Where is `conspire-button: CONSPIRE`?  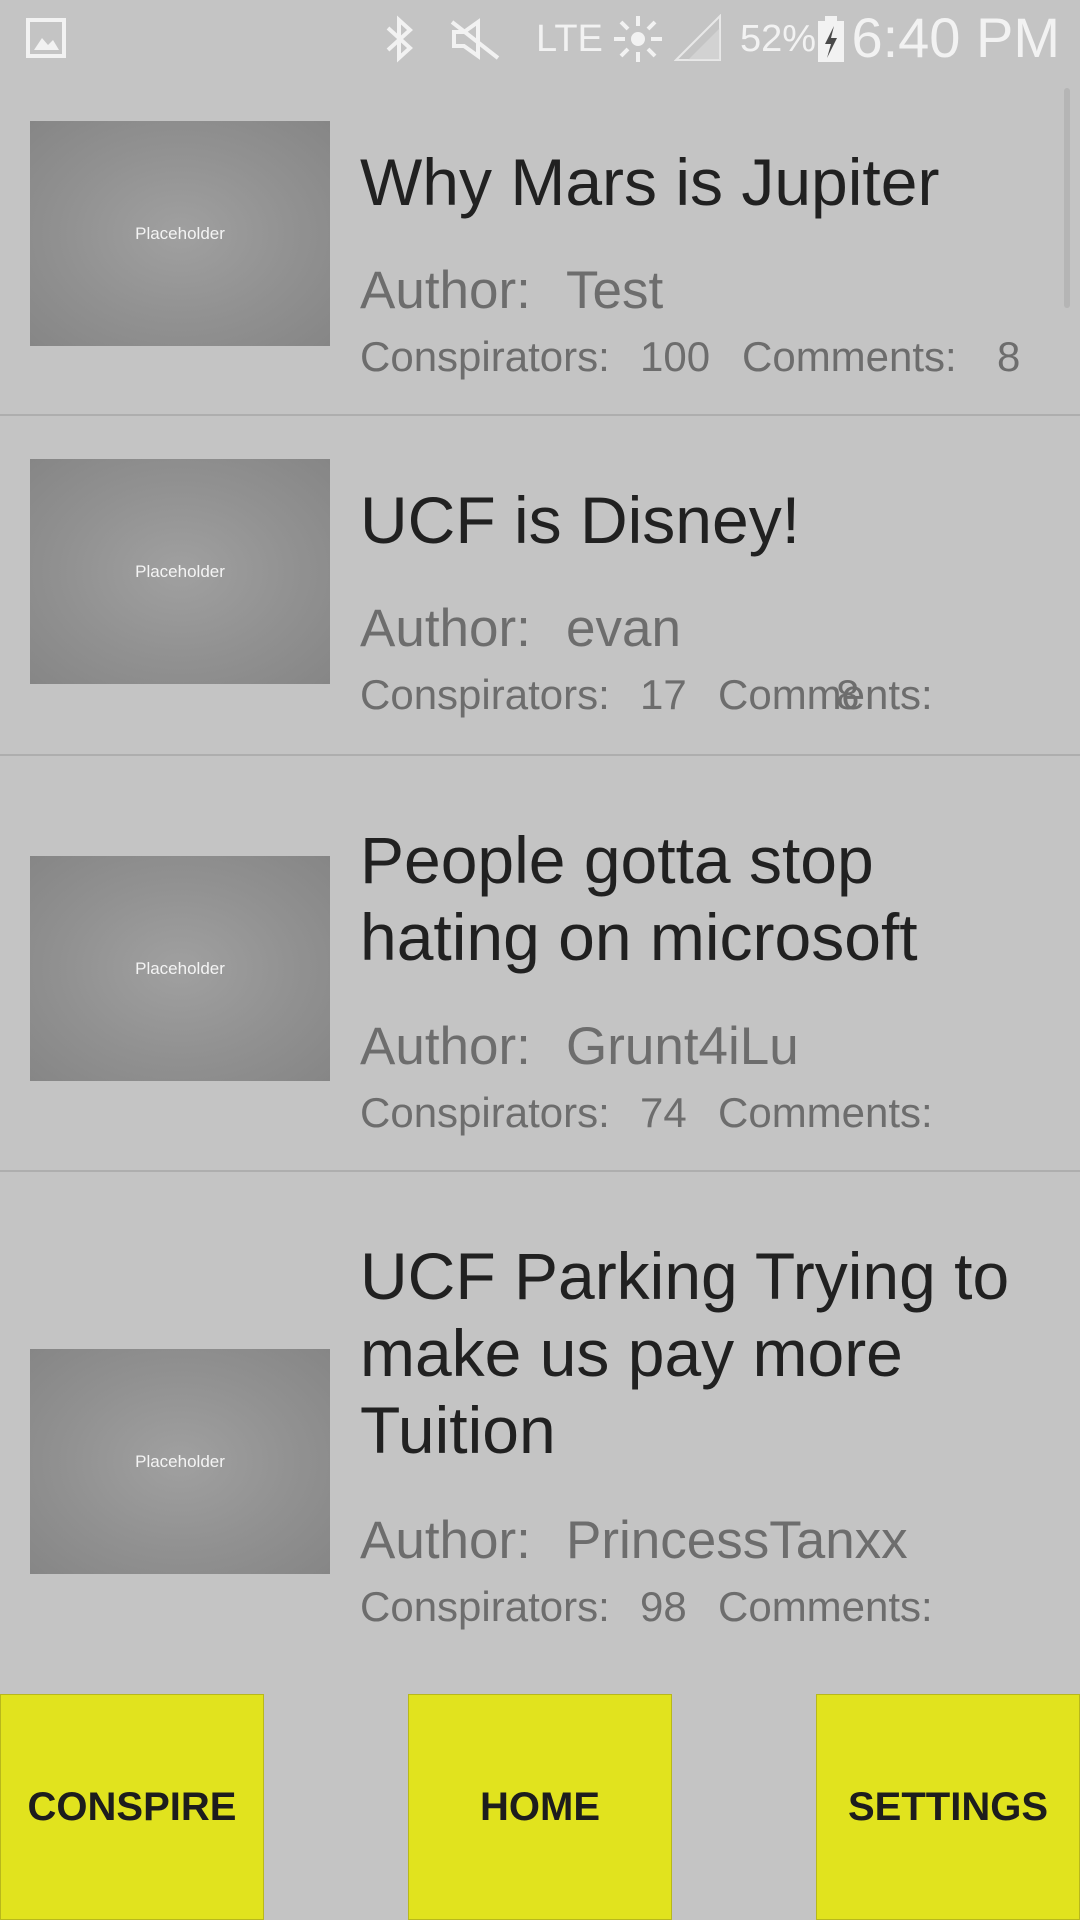 conspire-button: CONSPIRE is located at coordinates (132, 1807).